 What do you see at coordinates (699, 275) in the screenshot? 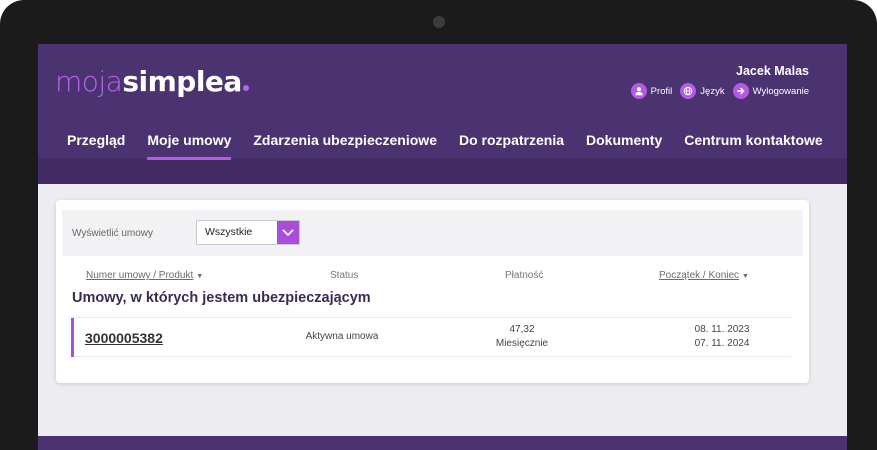
I see `dates-header-label: Początek / Koniec` at bounding box center [699, 275].